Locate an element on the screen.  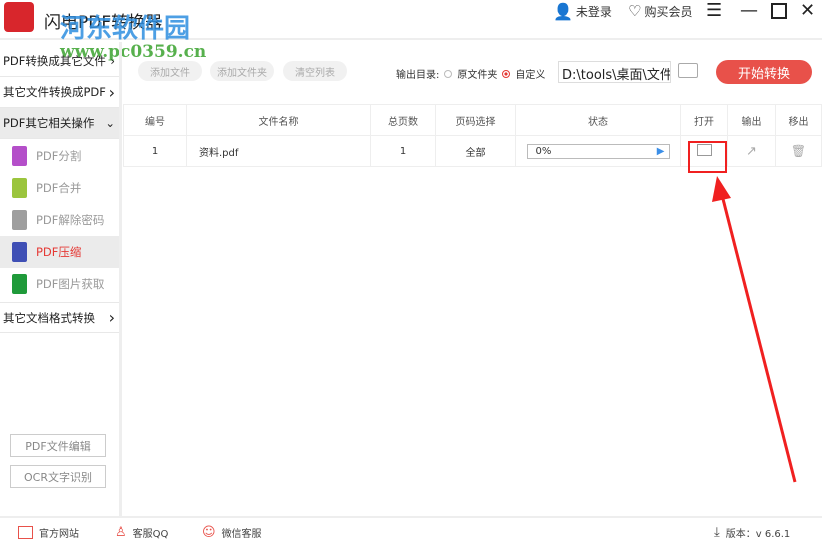
annotation-arrow is located at coordinates (754, 329).